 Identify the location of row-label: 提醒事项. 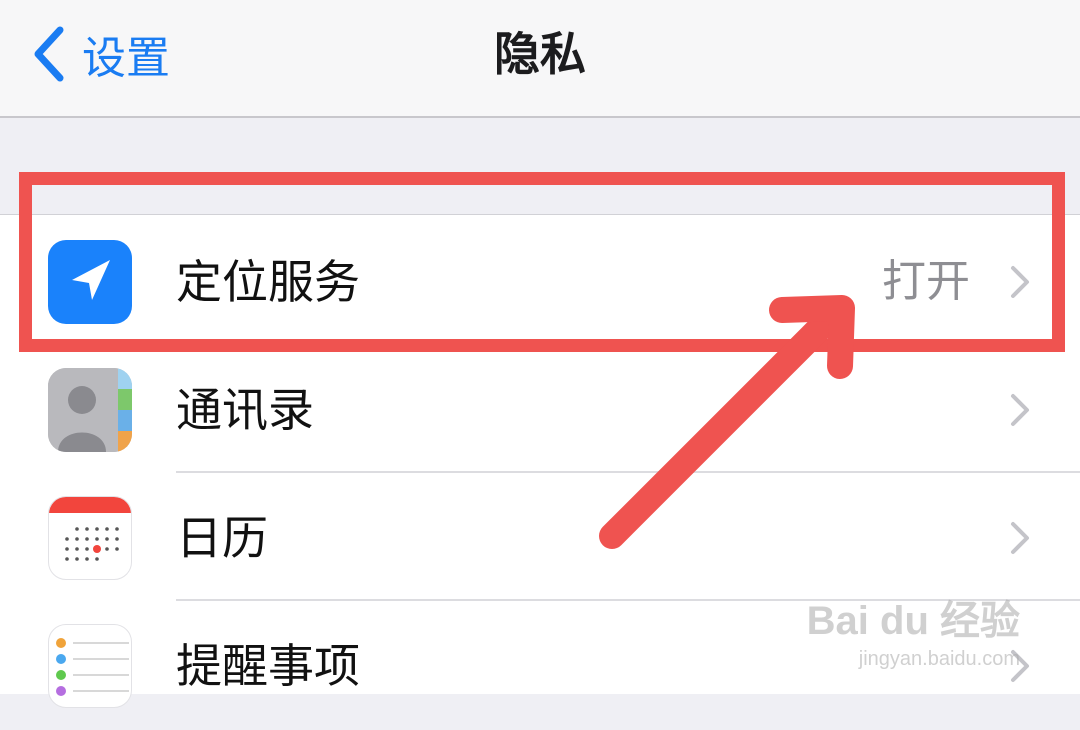
(268, 666).